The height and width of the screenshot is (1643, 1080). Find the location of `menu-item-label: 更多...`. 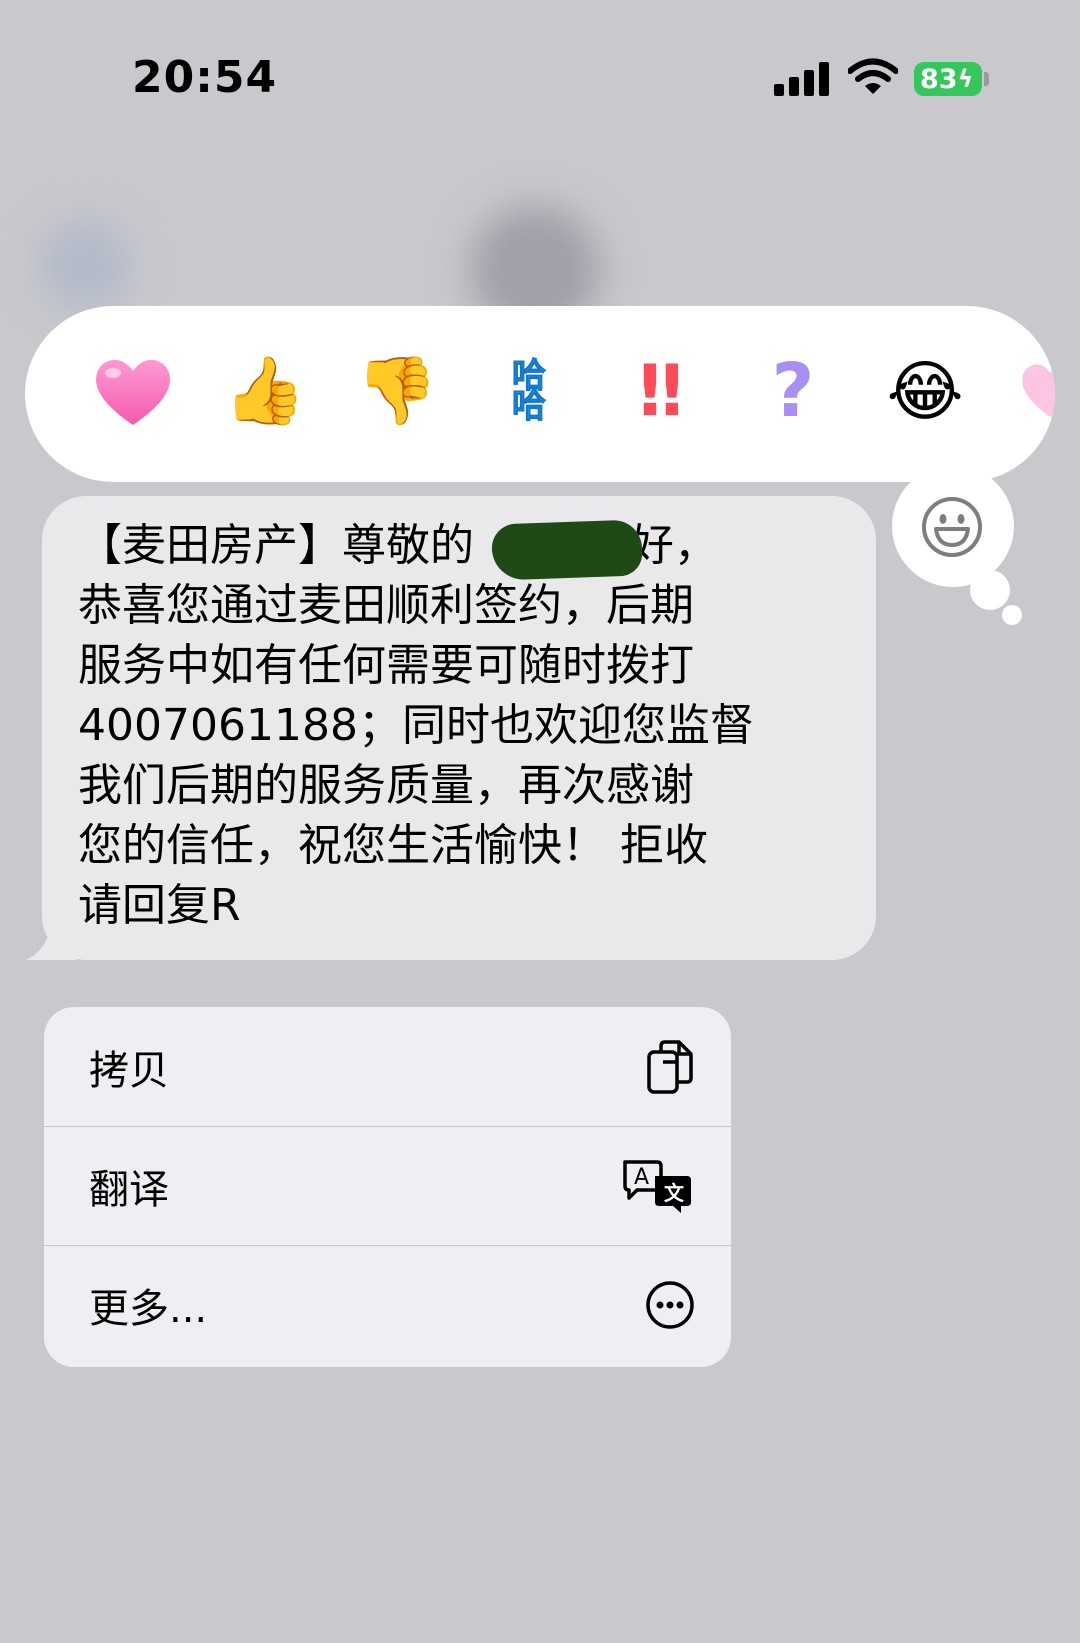

menu-item-label: 更多... is located at coordinates (148, 1309).